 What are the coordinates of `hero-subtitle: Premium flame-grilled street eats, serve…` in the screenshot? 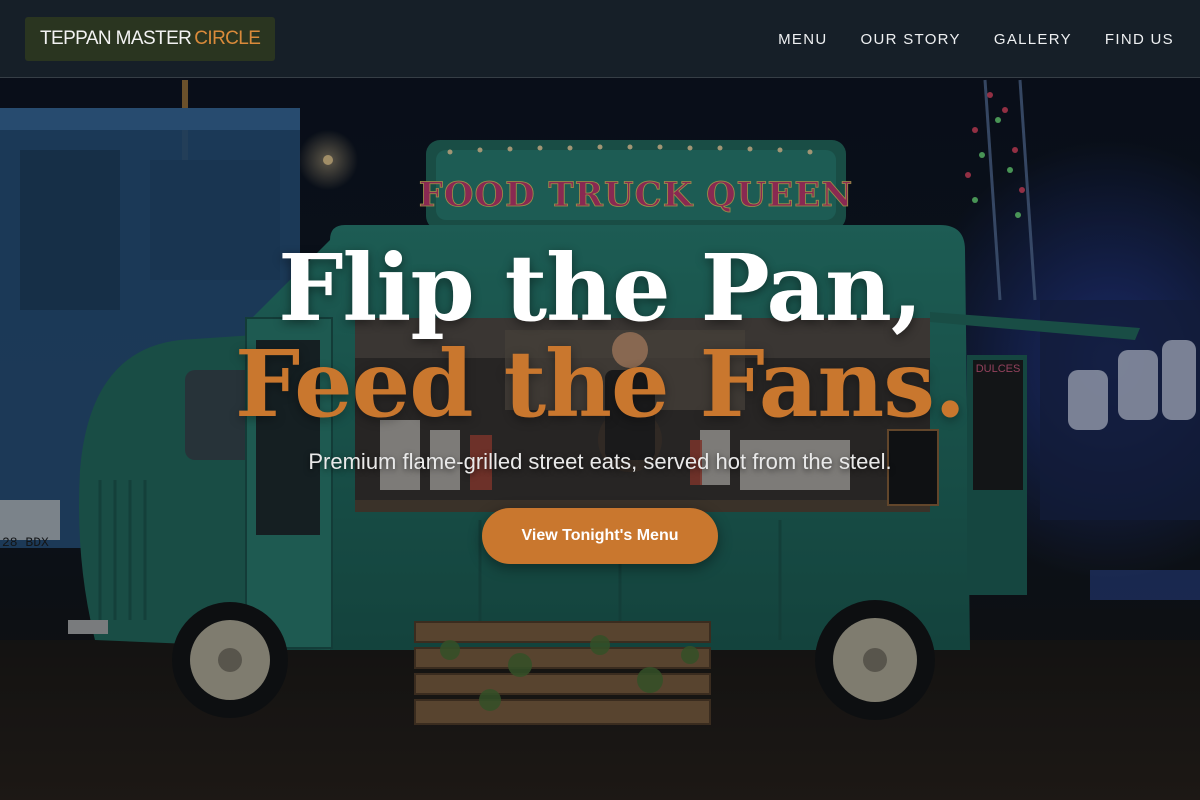 It's located at (600, 461).